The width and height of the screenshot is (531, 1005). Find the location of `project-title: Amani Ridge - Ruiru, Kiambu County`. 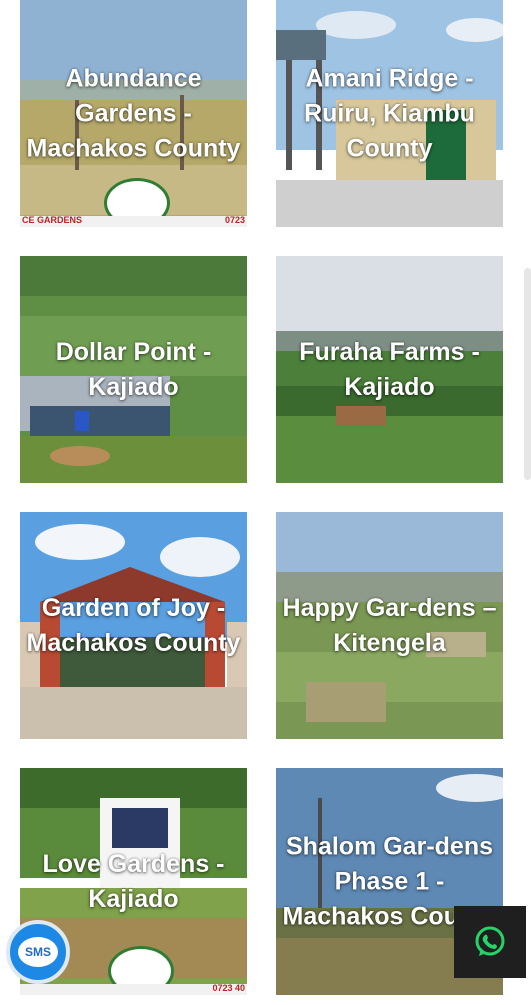

project-title: Amani Ridge - Ruiru, Kiambu County is located at coordinates (389, 113).